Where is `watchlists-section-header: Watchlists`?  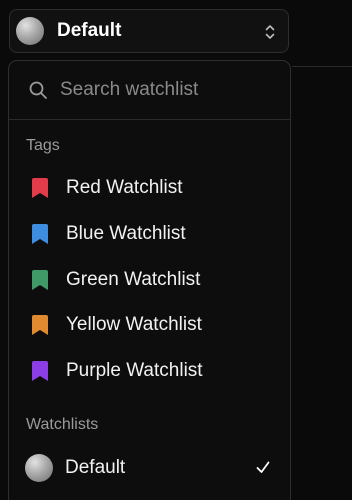
watchlists-section-header: Watchlists is located at coordinates (62, 424).